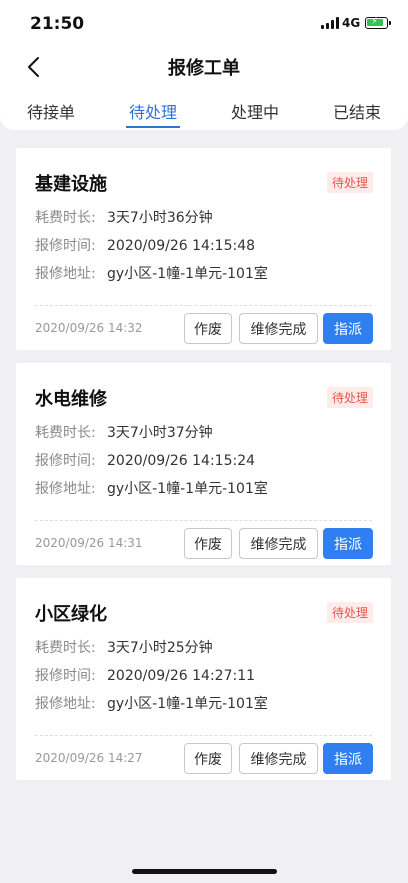 The image size is (408, 883). What do you see at coordinates (254, 112) in the screenshot?
I see `tab-label: 处理中` at bounding box center [254, 112].